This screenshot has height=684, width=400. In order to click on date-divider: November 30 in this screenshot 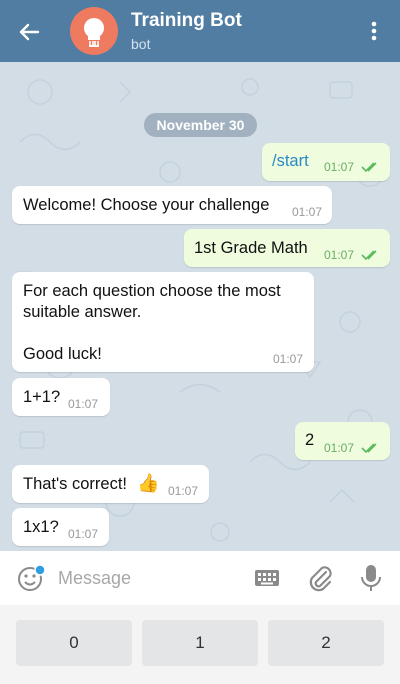, I will do `click(200, 125)`.